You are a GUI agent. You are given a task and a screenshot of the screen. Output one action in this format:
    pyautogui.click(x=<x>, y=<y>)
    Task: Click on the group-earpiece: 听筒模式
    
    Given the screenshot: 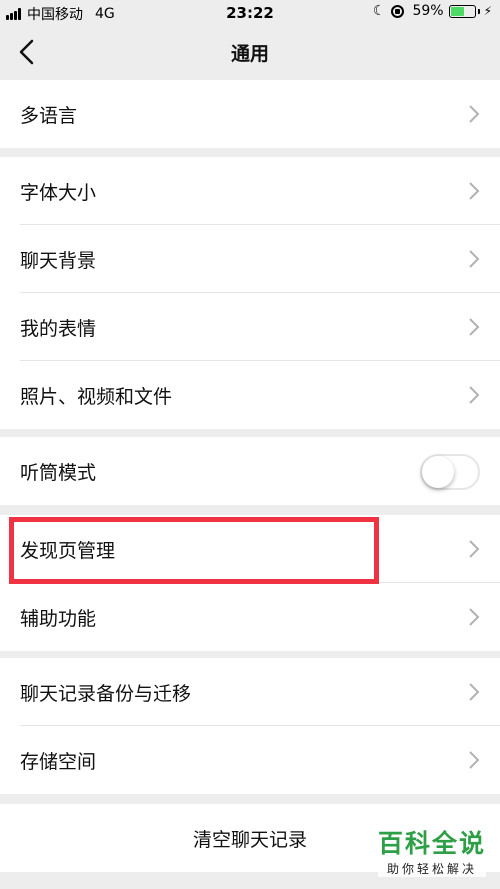 What is the action you would take?
    pyautogui.click(x=250, y=471)
    